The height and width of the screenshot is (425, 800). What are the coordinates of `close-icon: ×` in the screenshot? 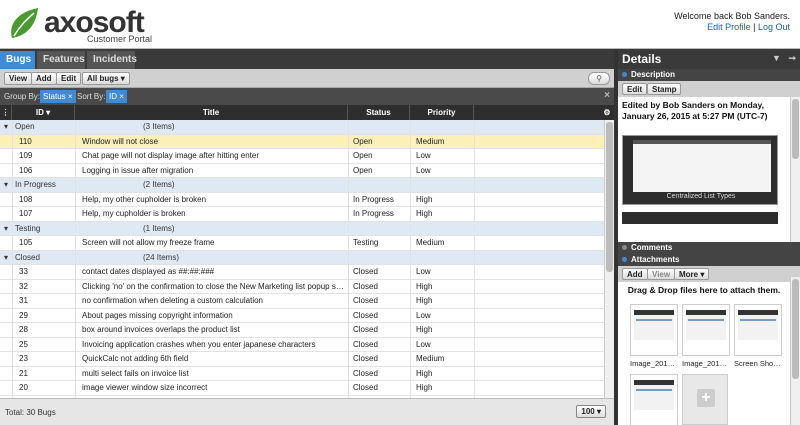 It's located at (607, 95).